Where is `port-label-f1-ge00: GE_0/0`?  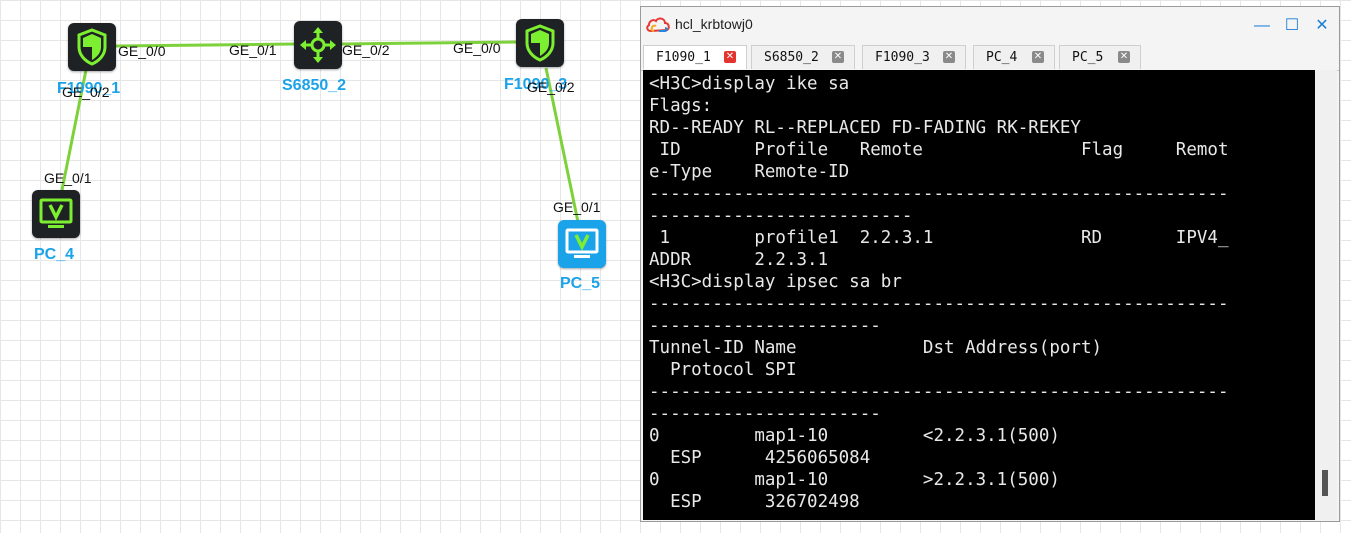
port-label-f1-ge00: GE_0/0 is located at coordinates (142, 51).